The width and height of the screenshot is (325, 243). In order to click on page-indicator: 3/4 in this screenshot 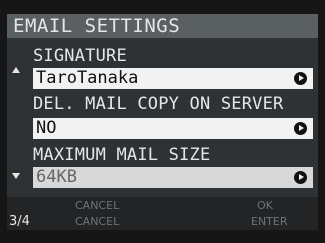, I will do `click(19, 221)`.